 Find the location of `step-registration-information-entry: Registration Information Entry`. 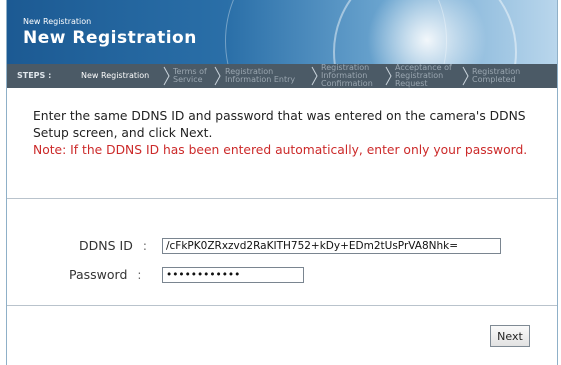

step-registration-information-entry: Registration Information Entry is located at coordinates (260, 76).